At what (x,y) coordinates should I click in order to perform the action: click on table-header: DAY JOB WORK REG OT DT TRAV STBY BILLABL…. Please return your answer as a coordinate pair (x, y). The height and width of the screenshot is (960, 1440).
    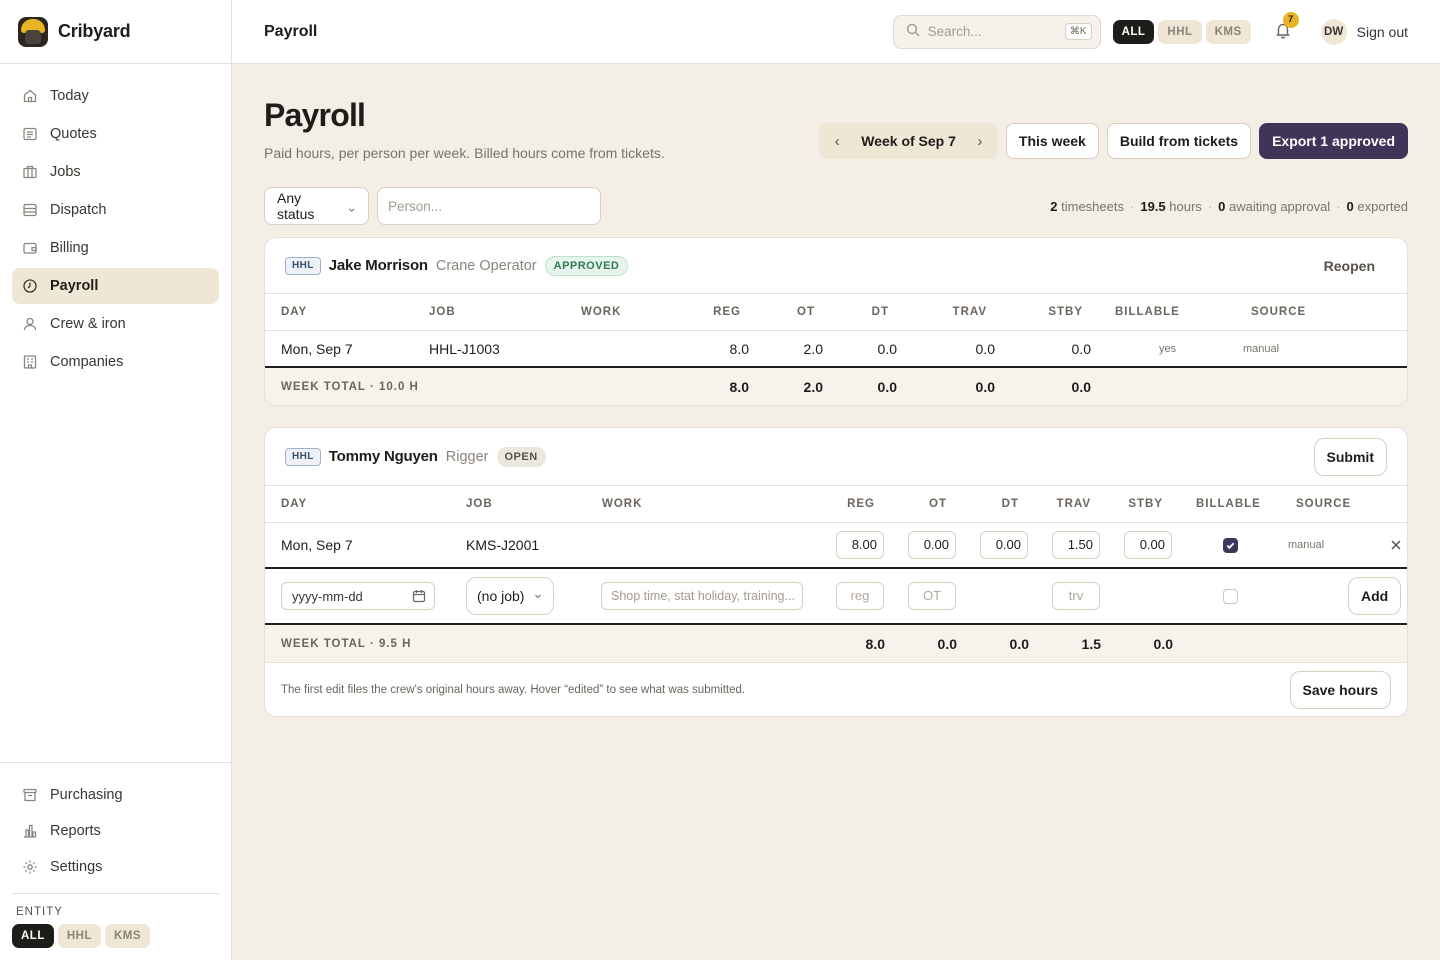
    Looking at the image, I should click on (836, 313).